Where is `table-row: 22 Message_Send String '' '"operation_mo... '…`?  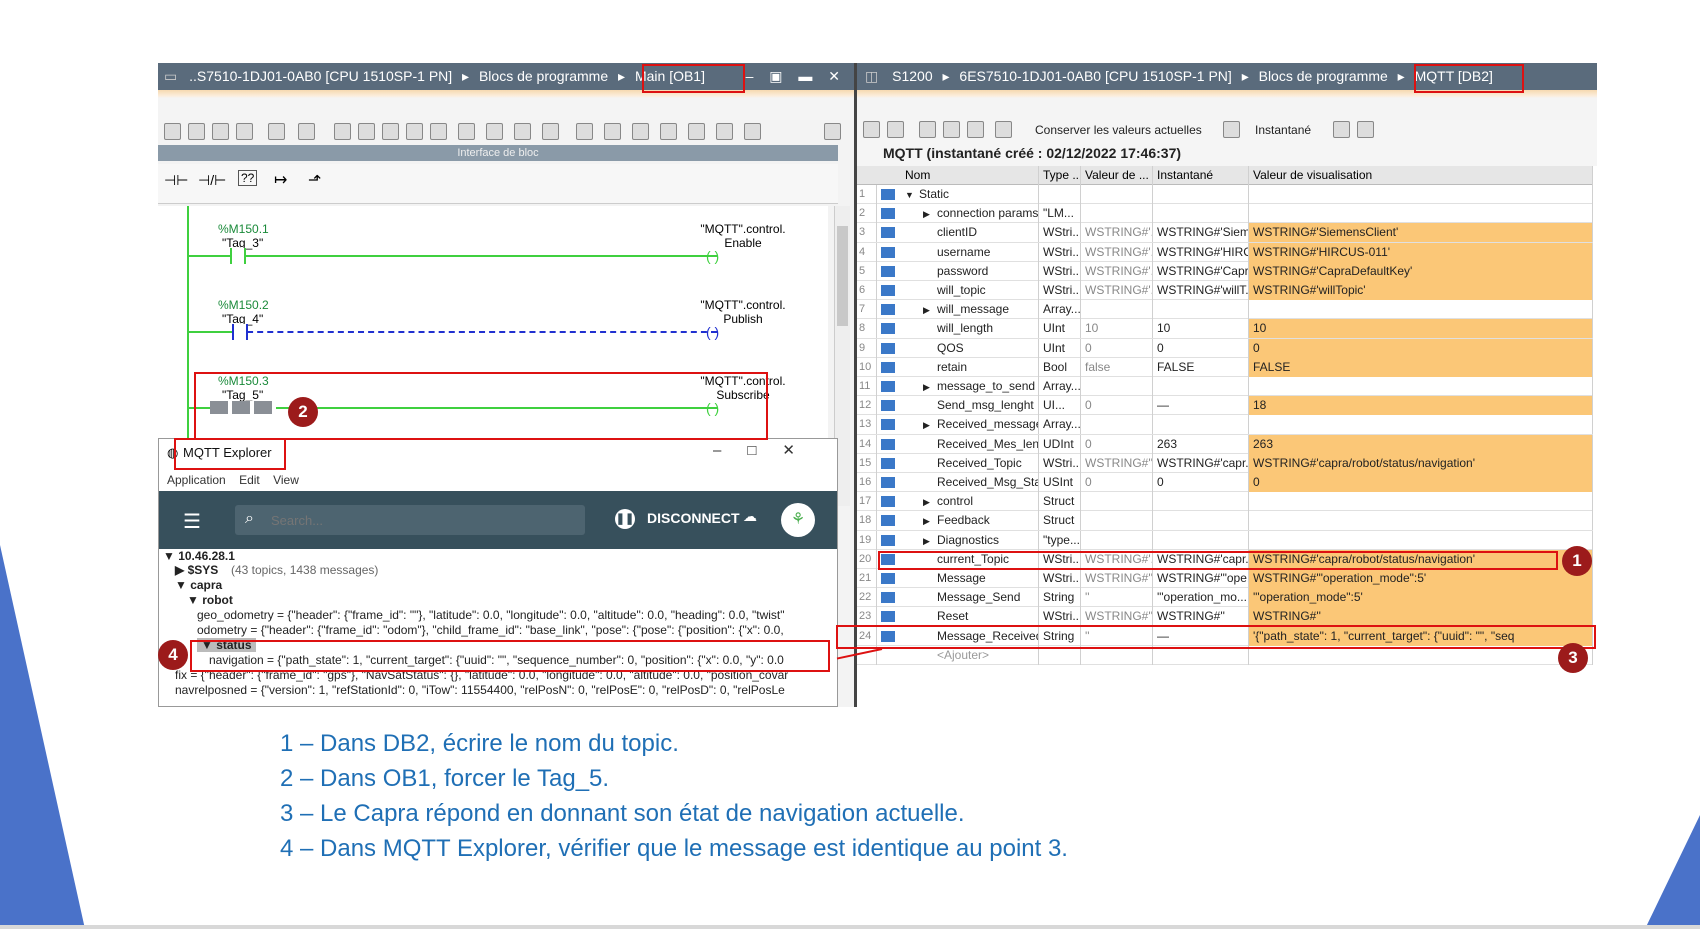 table-row: 22 Message_Send String '' '"operation_mo... '… is located at coordinates (1225, 598).